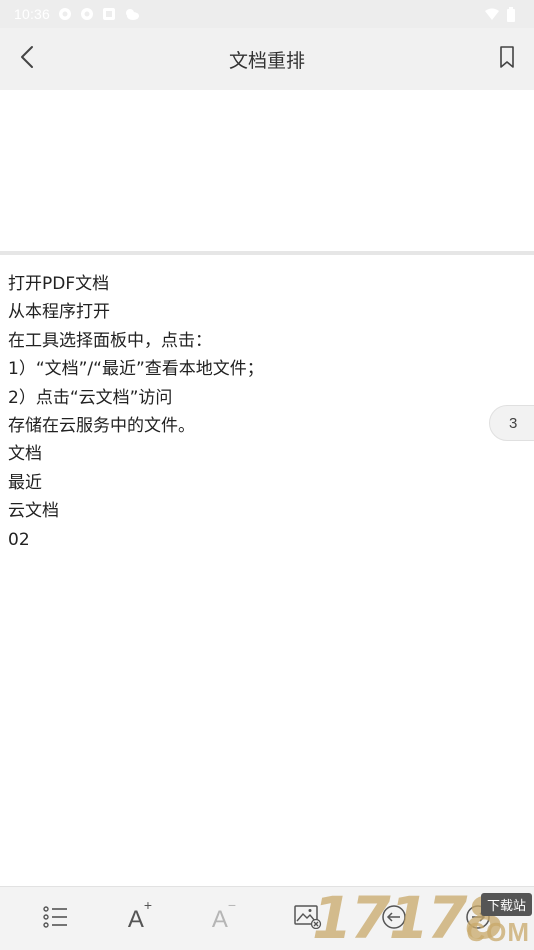 The width and height of the screenshot is (534, 950). I want to click on page-number-badge: 3, so click(511, 423).